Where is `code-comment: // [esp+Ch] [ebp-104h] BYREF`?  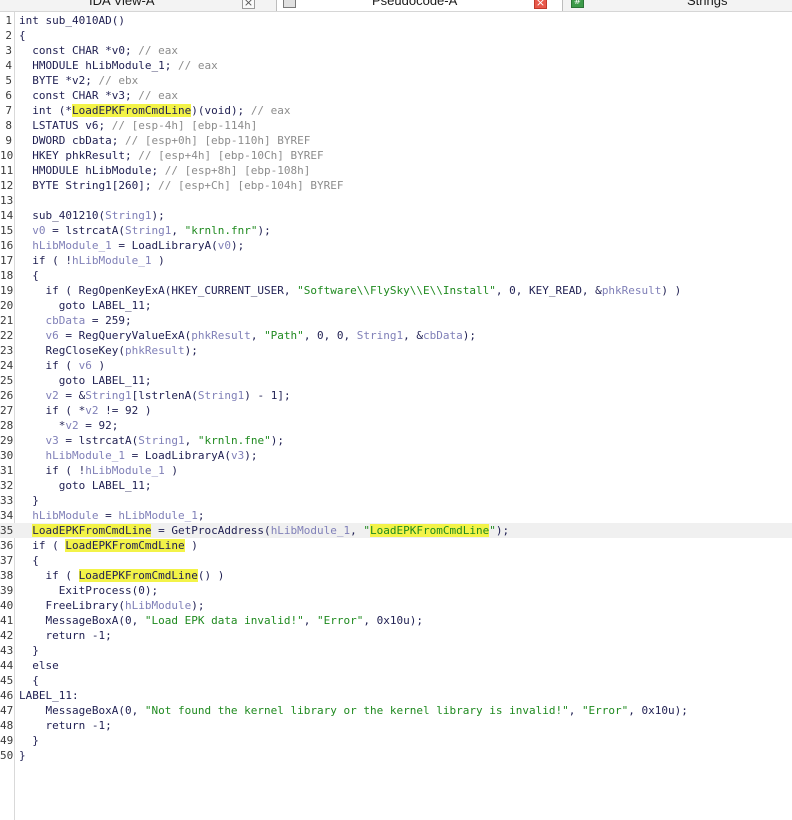 code-comment: // [esp+Ch] [ebp-104h] BYREF is located at coordinates (251, 185).